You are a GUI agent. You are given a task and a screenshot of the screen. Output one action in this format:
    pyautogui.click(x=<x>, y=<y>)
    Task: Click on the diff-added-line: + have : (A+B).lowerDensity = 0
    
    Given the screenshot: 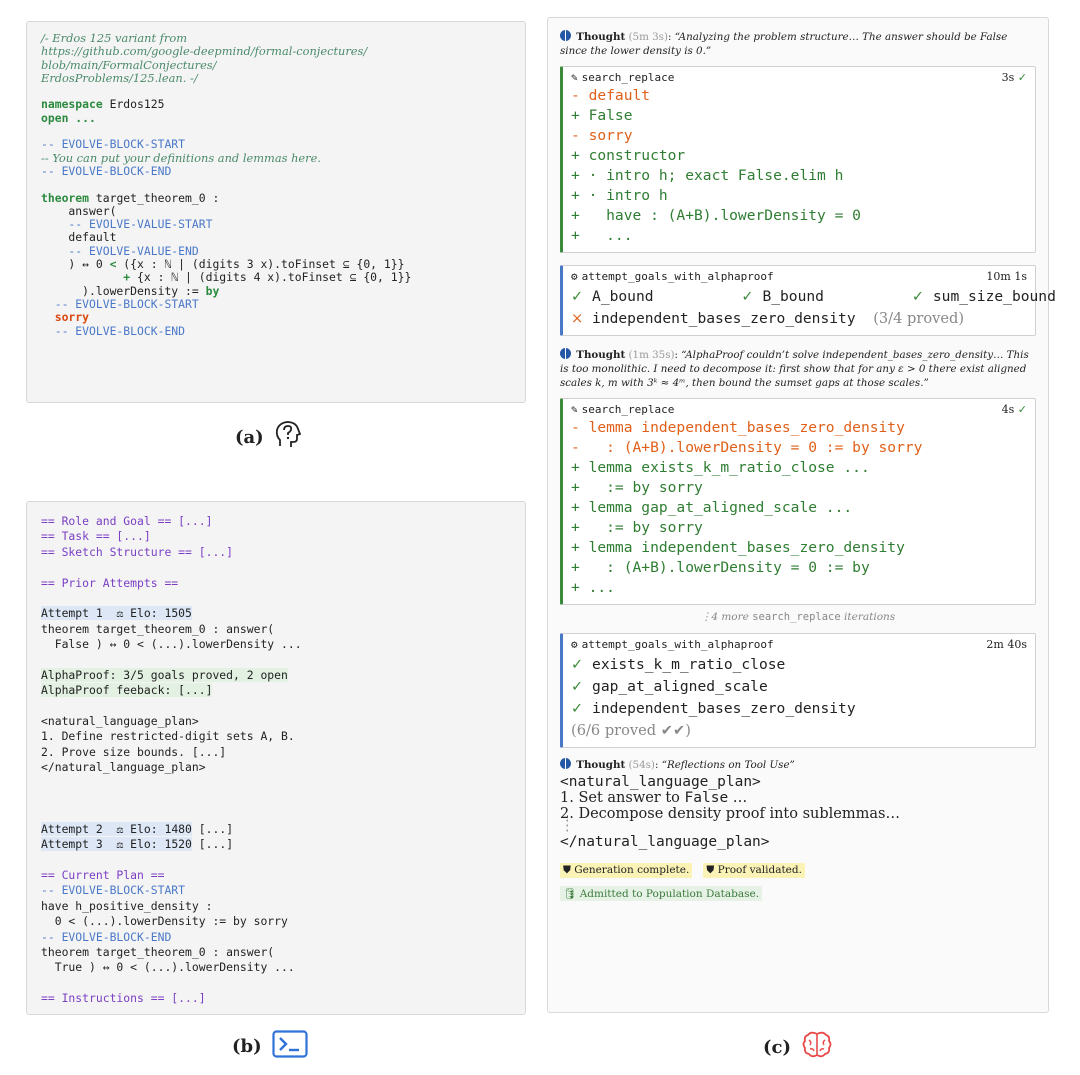 What is the action you would take?
    pyautogui.click(x=716, y=215)
    